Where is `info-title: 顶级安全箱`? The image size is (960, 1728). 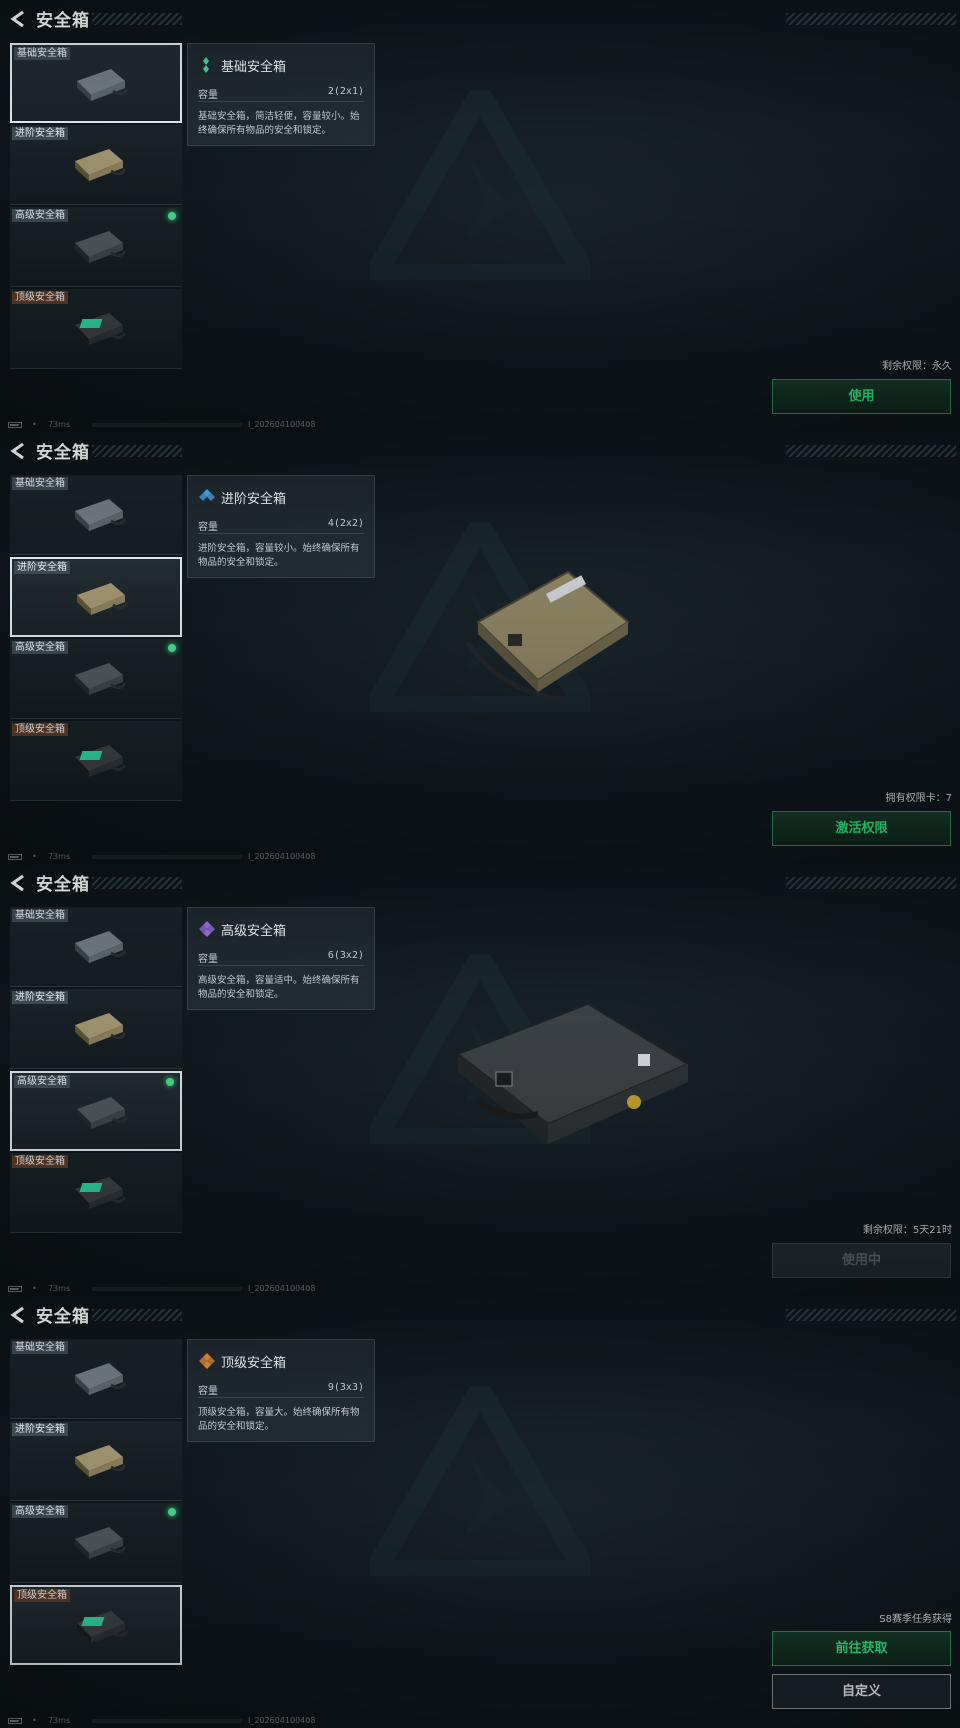 info-title: 顶级安全箱 is located at coordinates (254, 1363).